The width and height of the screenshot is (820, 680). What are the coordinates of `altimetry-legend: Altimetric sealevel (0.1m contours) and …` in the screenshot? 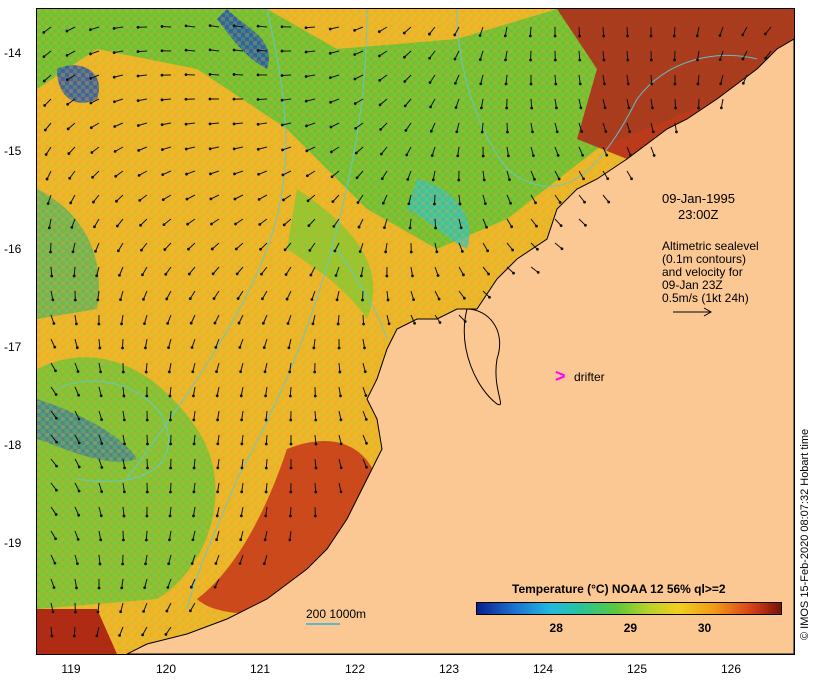 It's located at (710, 272).